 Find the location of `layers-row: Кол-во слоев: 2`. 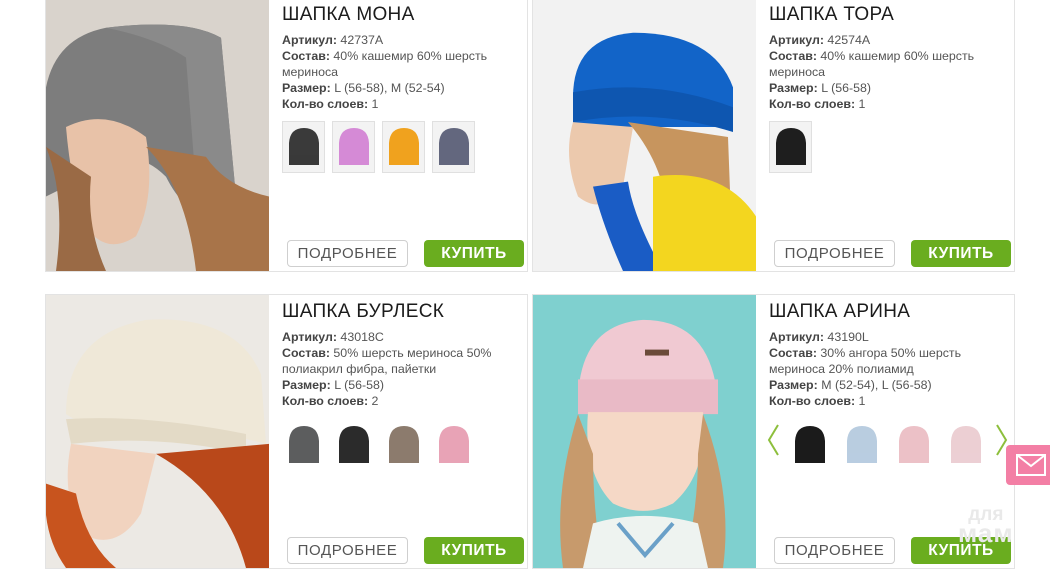

layers-row: Кол-во слоев: 2 is located at coordinates (402, 401).